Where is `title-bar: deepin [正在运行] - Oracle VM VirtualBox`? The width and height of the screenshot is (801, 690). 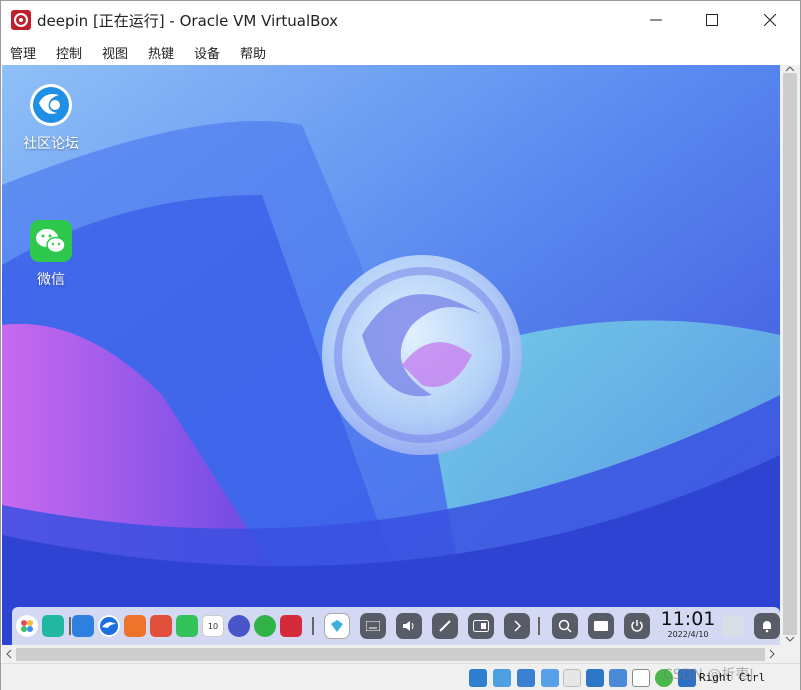
title-bar: deepin [正在运行] - Oracle VM VirtualBox is located at coordinates (400, 20).